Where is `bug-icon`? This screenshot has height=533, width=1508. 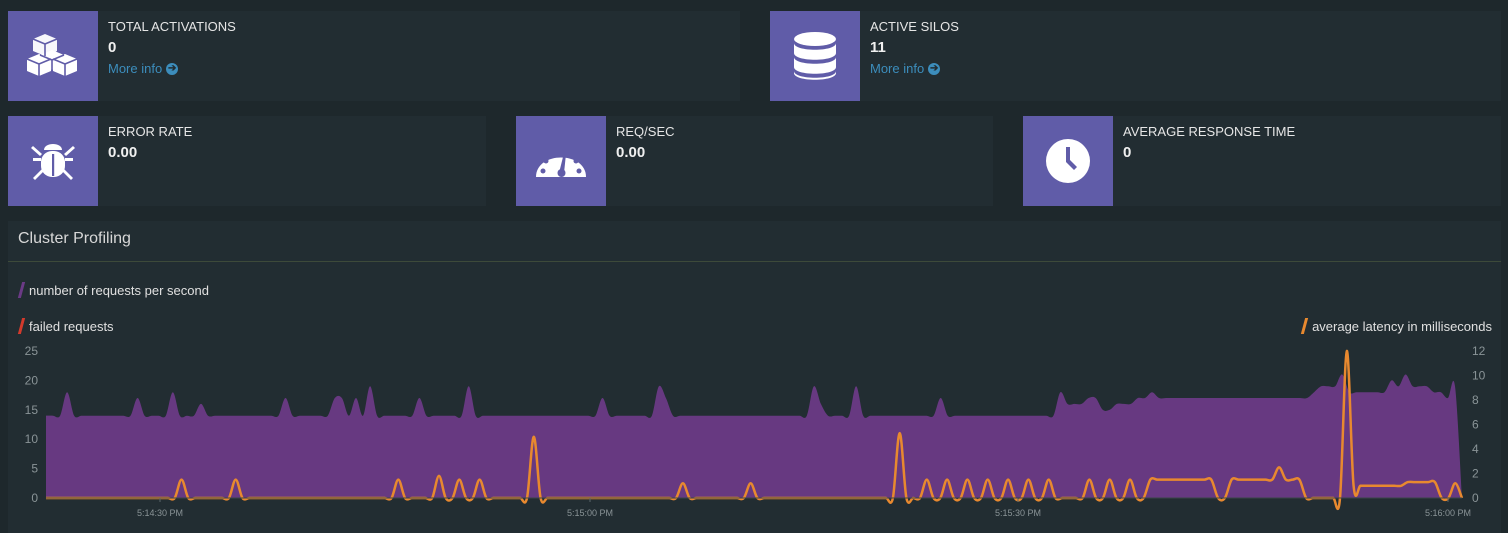
bug-icon is located at coordinates (53, 161).